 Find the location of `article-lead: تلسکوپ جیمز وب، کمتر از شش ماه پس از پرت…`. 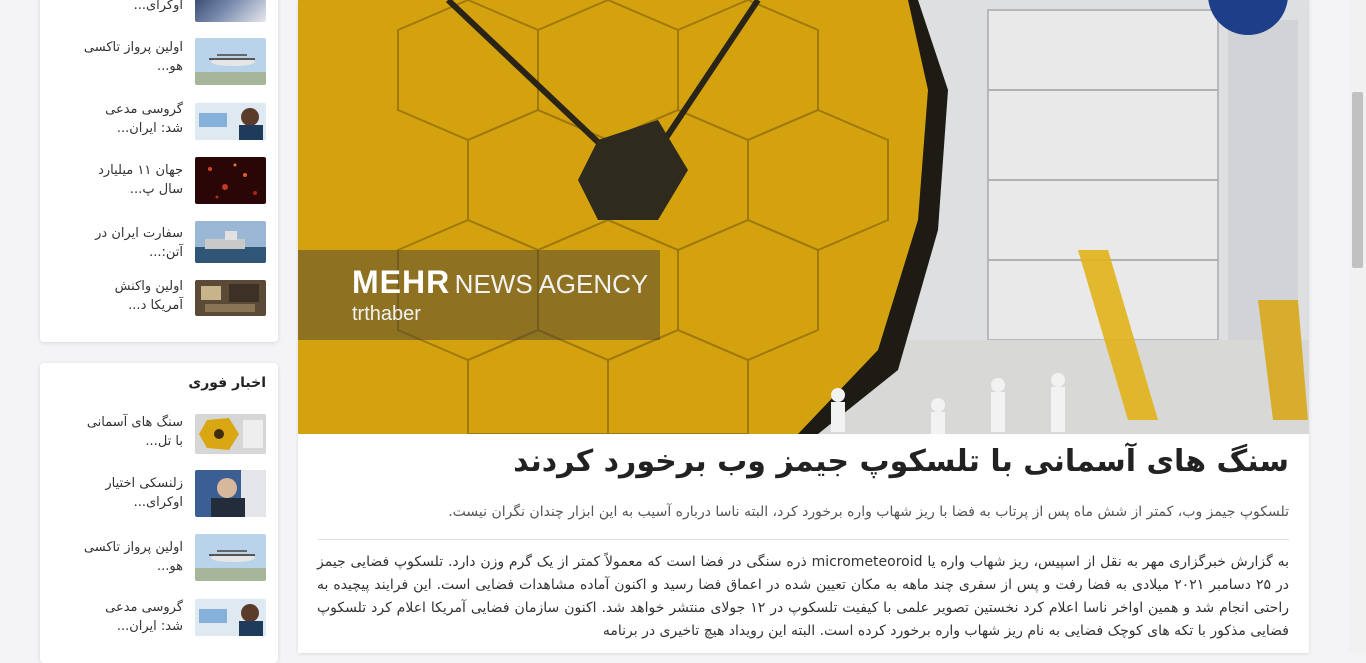

article-lead: تلسکوپ جیمز وب، کمتر از شش ماه پس از پرت… is located at coordinates (868, 512).